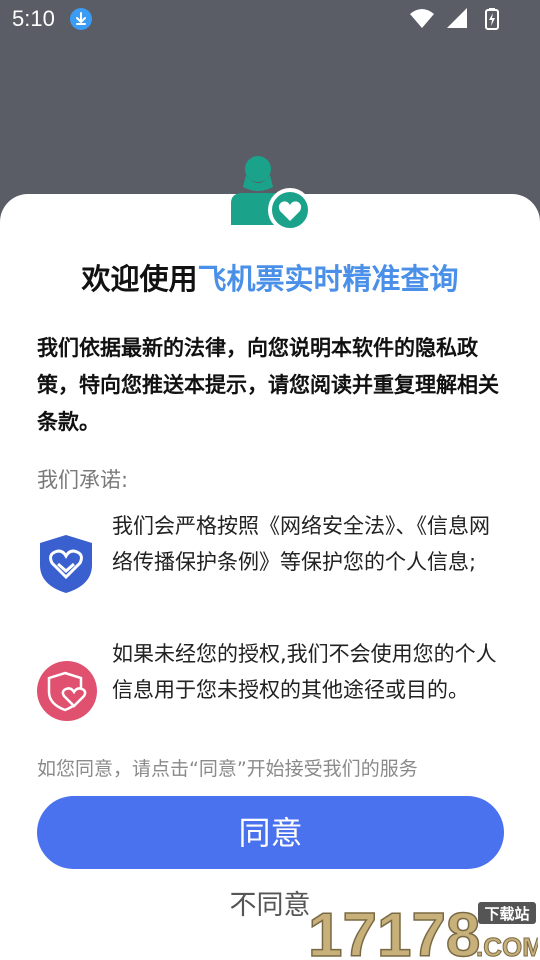 This screenshot has width=540, height=960. I want to click on watermark-number: 17178, so click(394, 930).